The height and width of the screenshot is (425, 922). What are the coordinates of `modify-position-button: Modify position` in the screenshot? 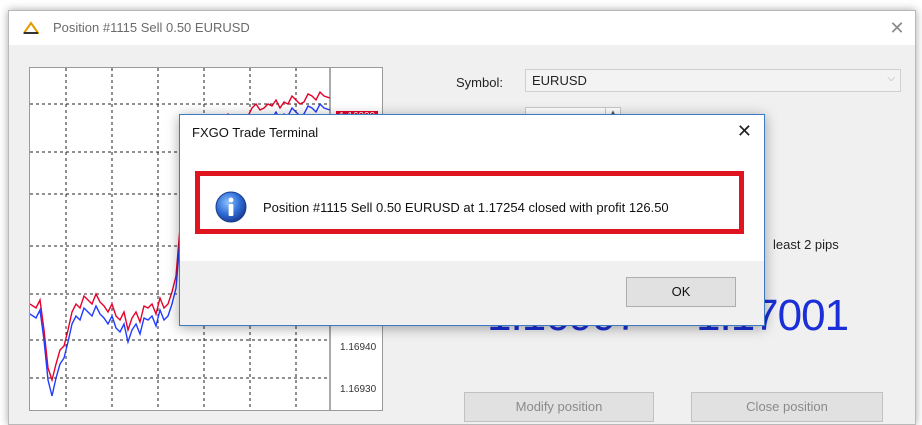 It's located at (559, 407).